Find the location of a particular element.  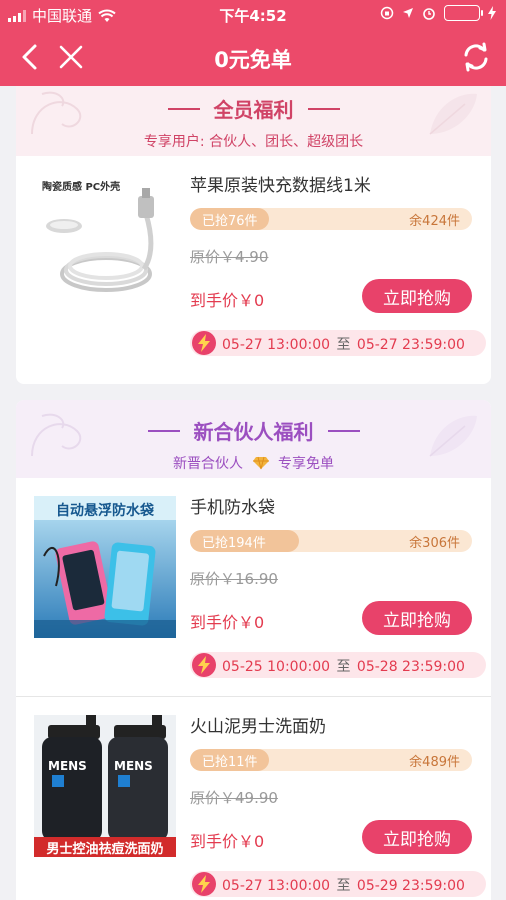

remaining-count: 余306件 is located at coordinates (434, 543).